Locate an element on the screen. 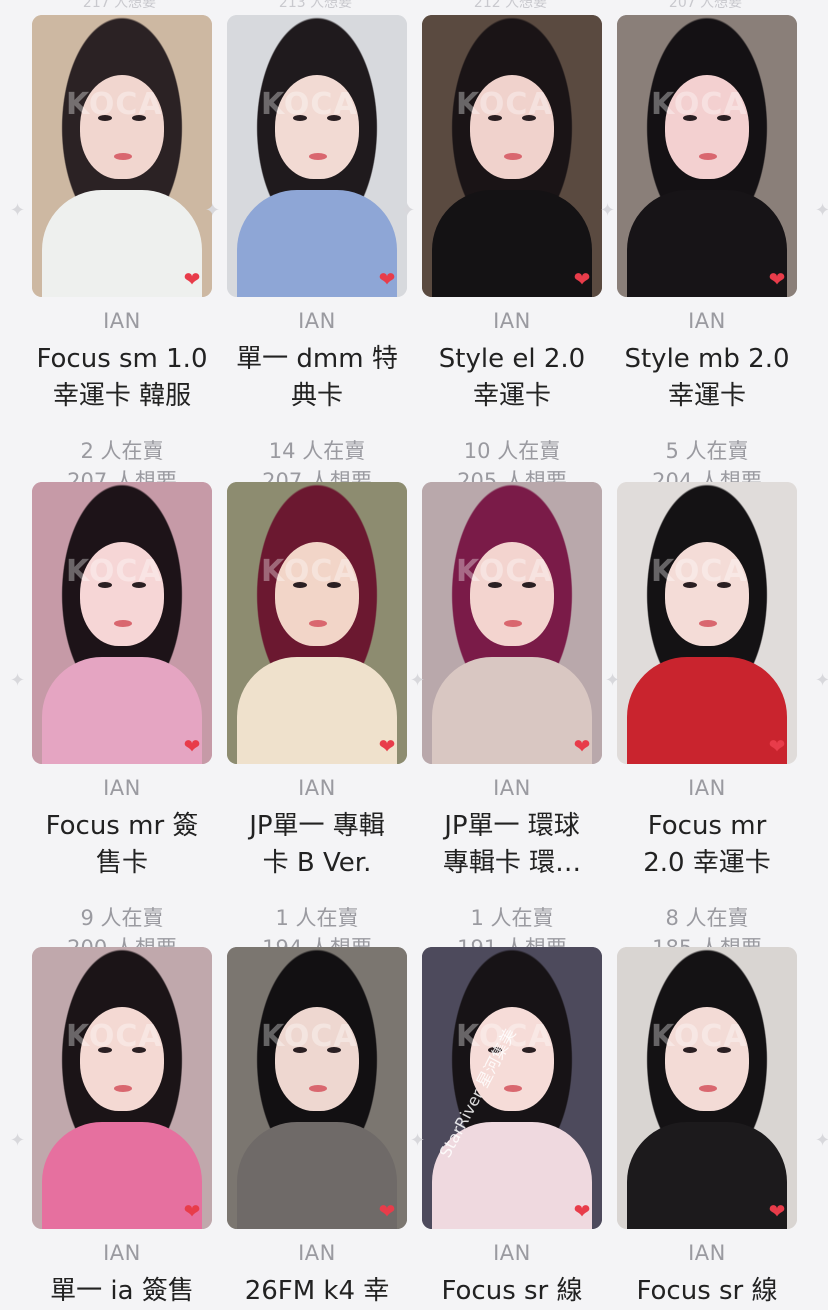 The width and height of the screenshot is (828, 1310). card-title: 單一 ia 簽售 is located at coordinates (122, 1291).